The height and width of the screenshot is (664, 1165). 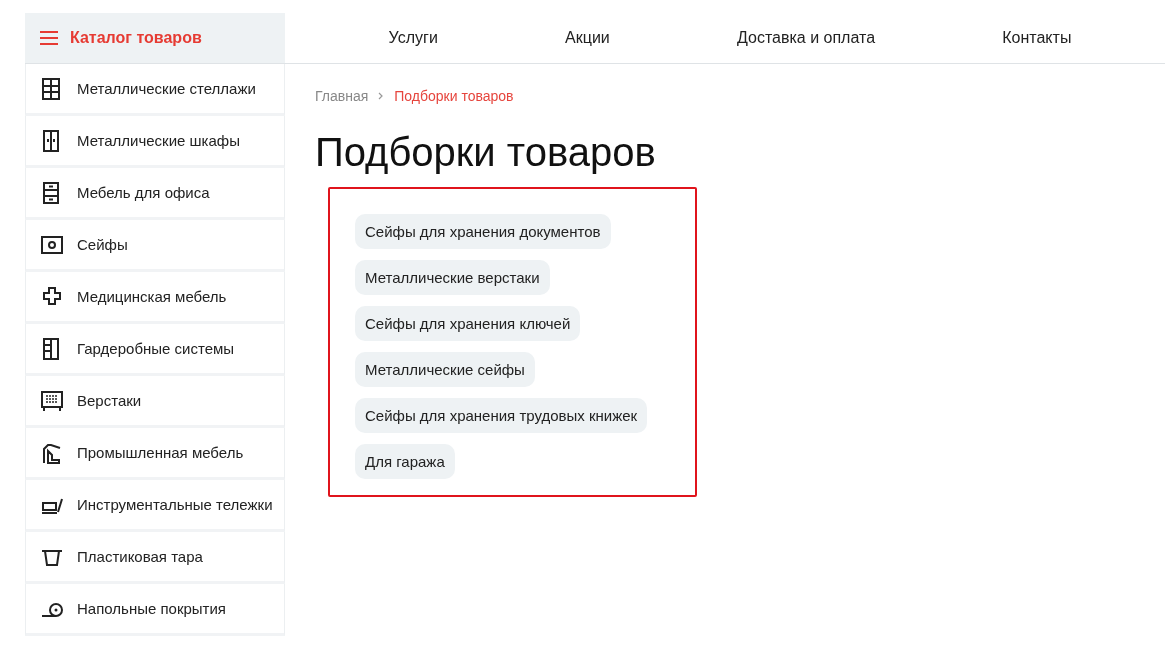 What do you see at coordinates (155, 506) in the screenshot?
I see `sidebar-item: Инструментальные тележки` at bounding box center [155, 506].